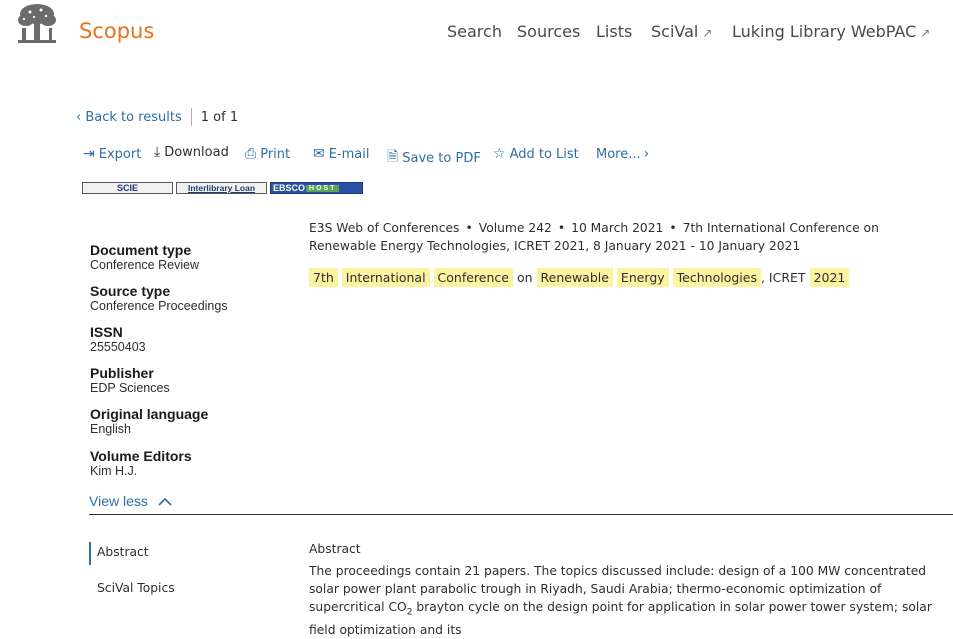 This screenshot has height=639, width=953. I want to click on title-word: Renewable, so click(574, 277).